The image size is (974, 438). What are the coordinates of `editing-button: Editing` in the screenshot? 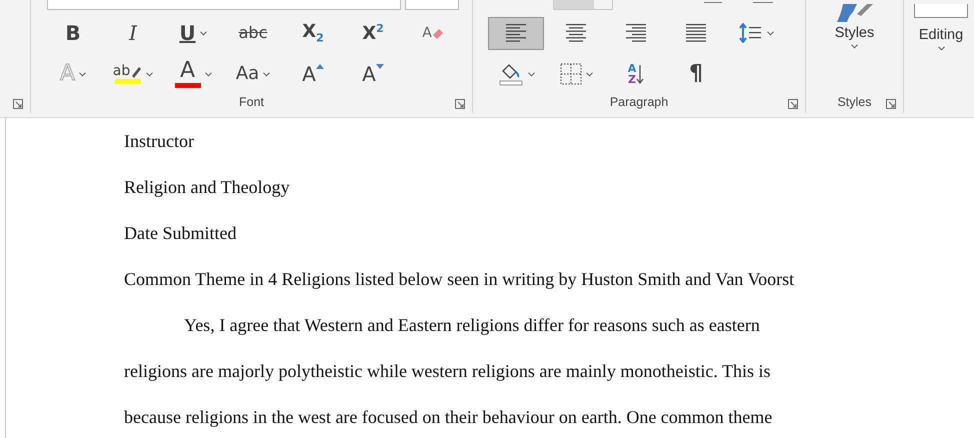 It's located at (941, 27).